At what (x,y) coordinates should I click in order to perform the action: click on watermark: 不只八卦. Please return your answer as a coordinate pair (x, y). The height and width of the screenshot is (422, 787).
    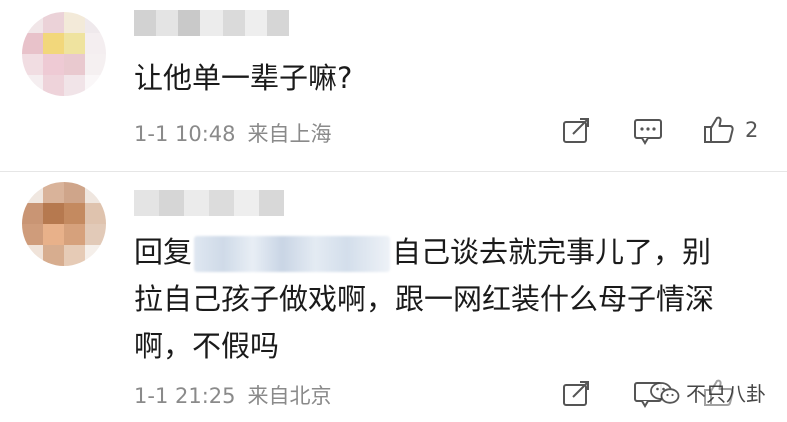
    Looking at the image, I should click on (708, 392).